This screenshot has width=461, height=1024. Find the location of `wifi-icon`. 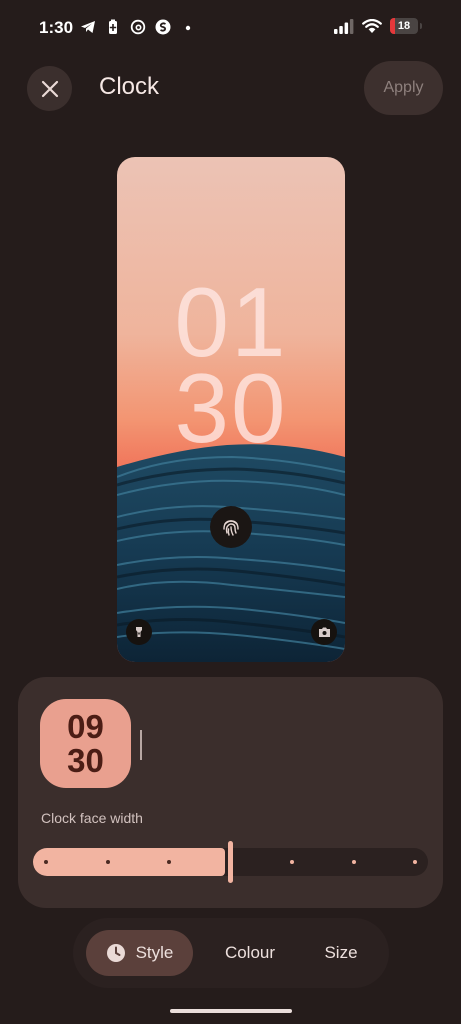

wifi-icon is located at coordinates (372, 25).